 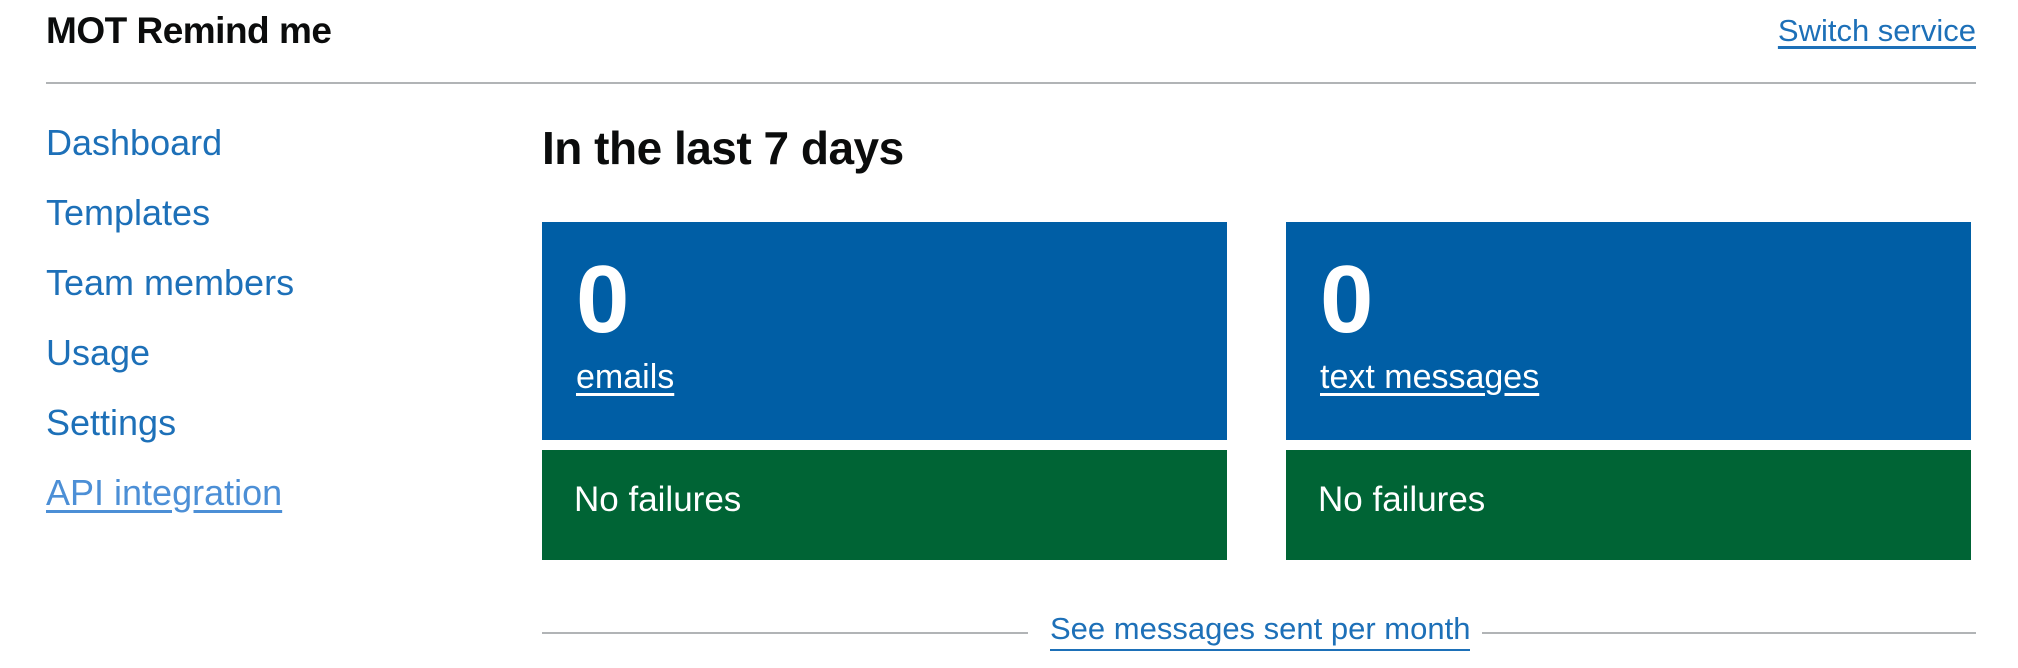 I want to click on text-count: 0, so click(x=1347, y=299).